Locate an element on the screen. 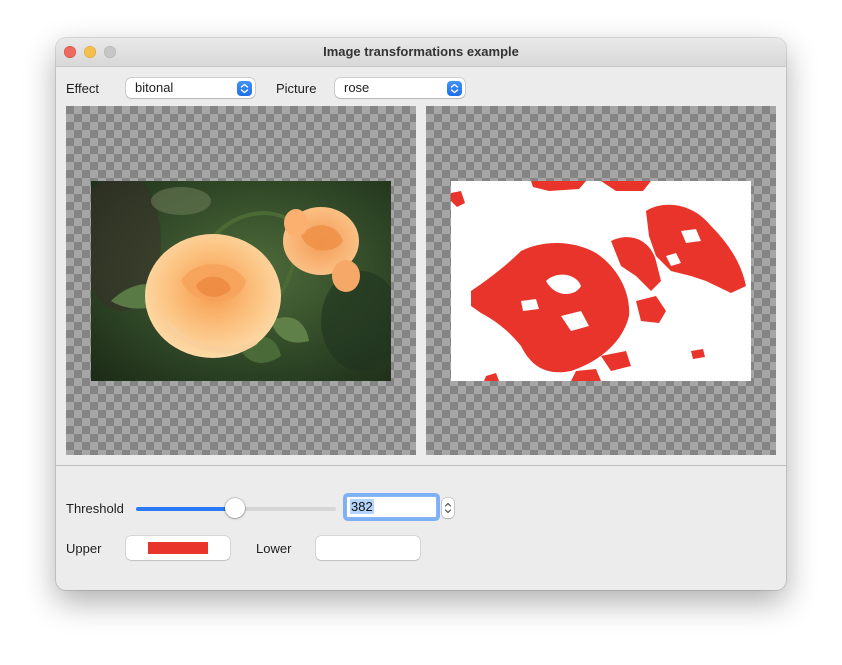 The height and width of the screenshot is (665, 842). section-divider is located at coordinates (421, 465).